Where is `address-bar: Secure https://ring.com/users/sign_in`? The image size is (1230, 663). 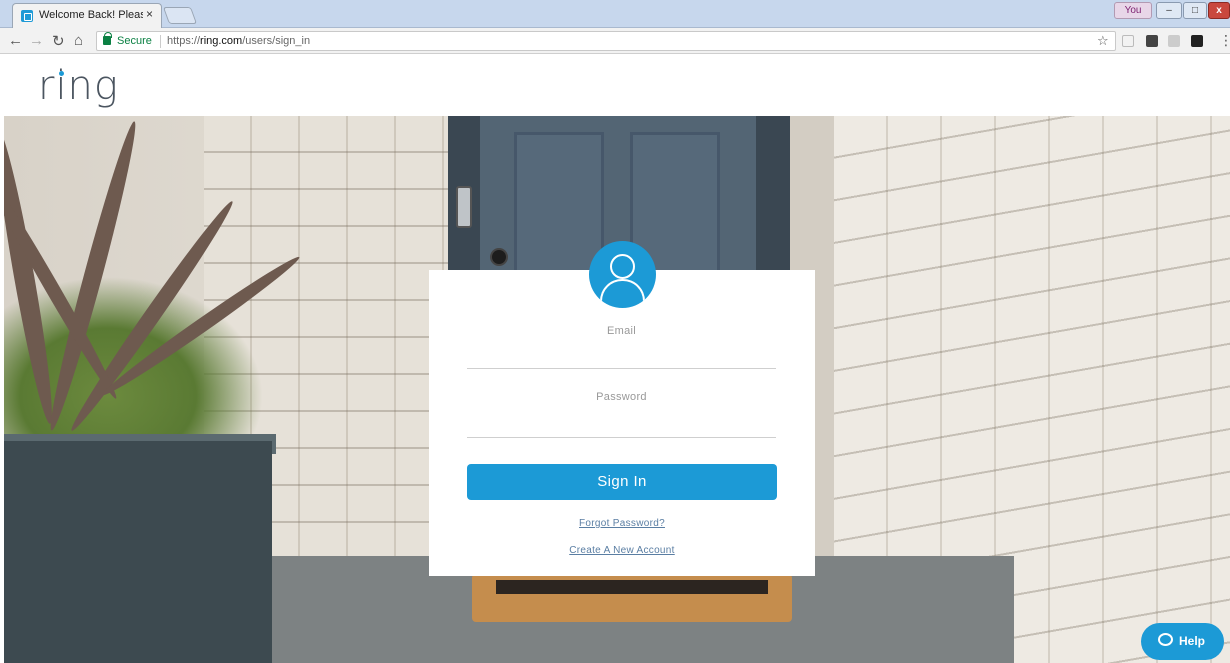
address-bar: Secure https://ring.com/users/sign_in is located at coordinates (606, 41).